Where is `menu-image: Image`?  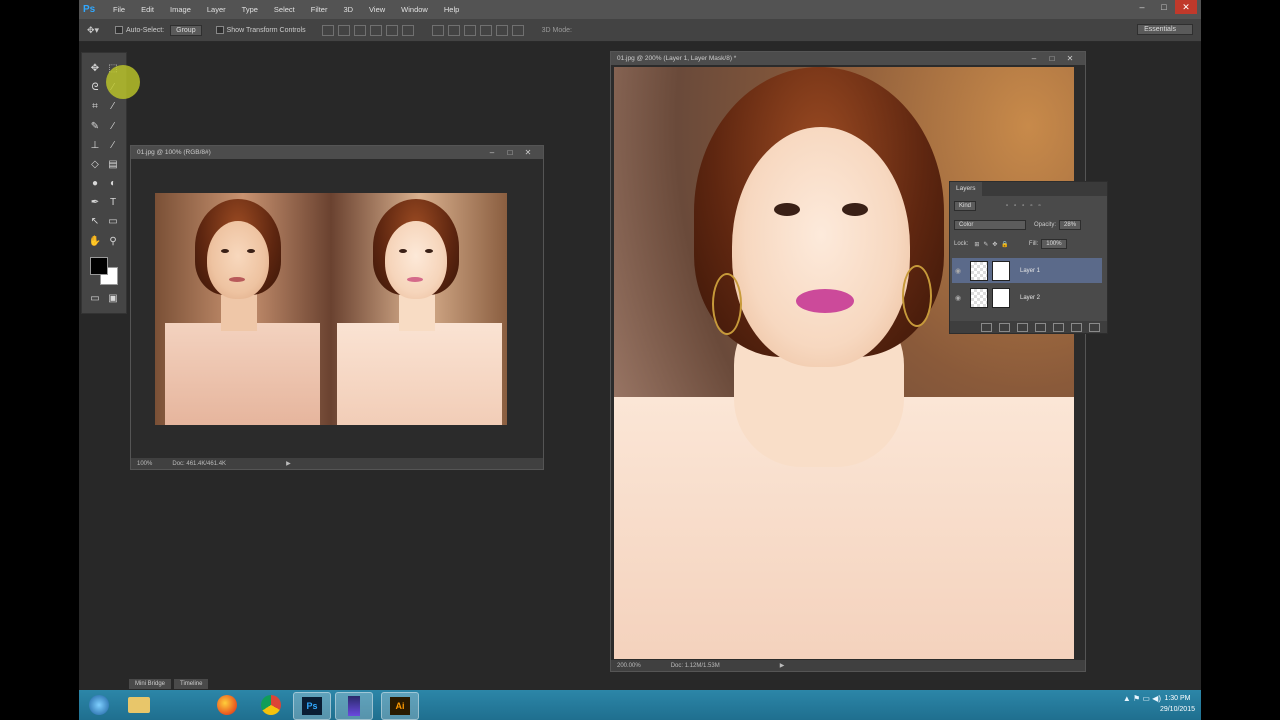 menu-image: Image is located at coordinates (180, 9).